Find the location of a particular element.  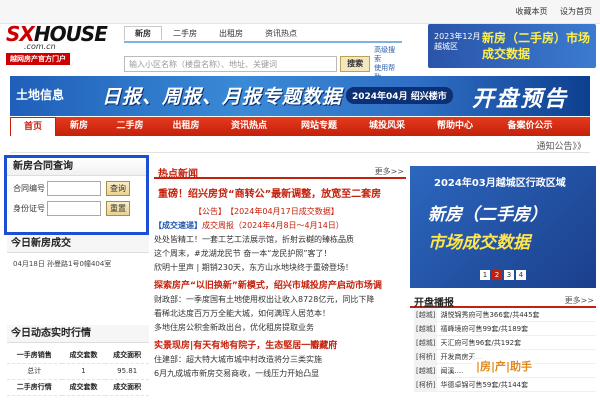

list-item: [越城] 湖悦锦秀府可售366套/共445套 is located at coordinates (505, 315).